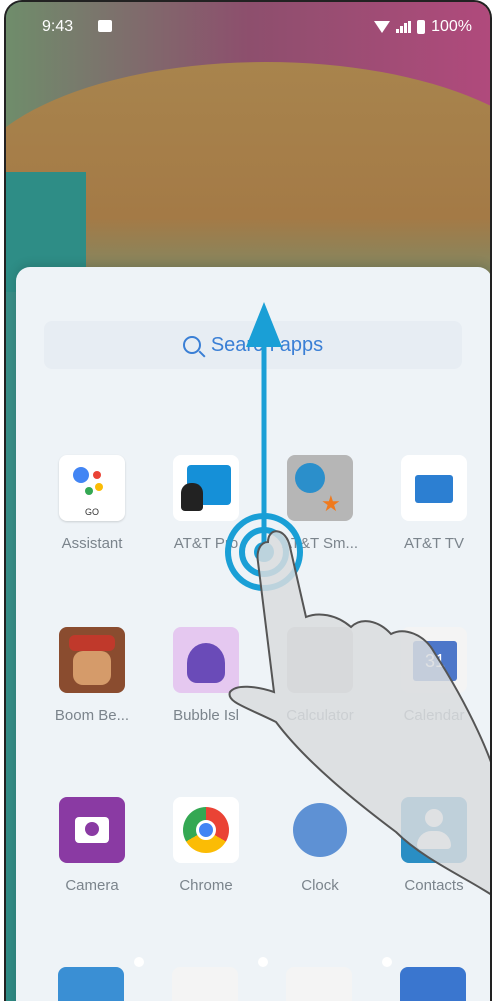 The image size is (496, 1001). Describe the element at coordinates (206, 488) in the screenshot. I see `att-pro-icon` at that location.